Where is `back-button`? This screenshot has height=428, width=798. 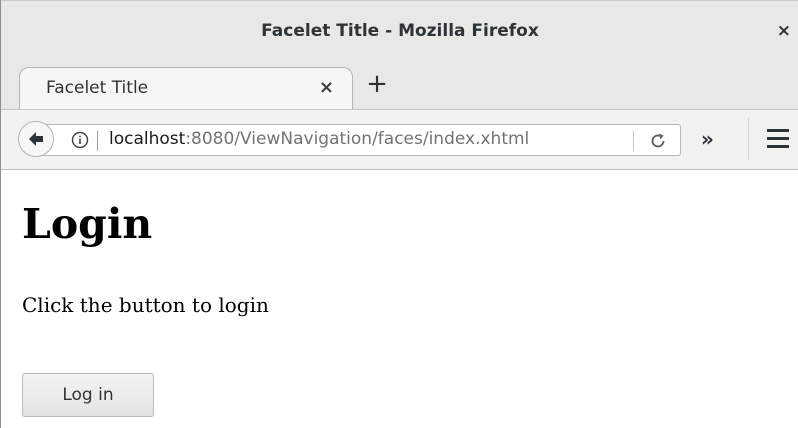 back-button is located at coordinates (36, 139).